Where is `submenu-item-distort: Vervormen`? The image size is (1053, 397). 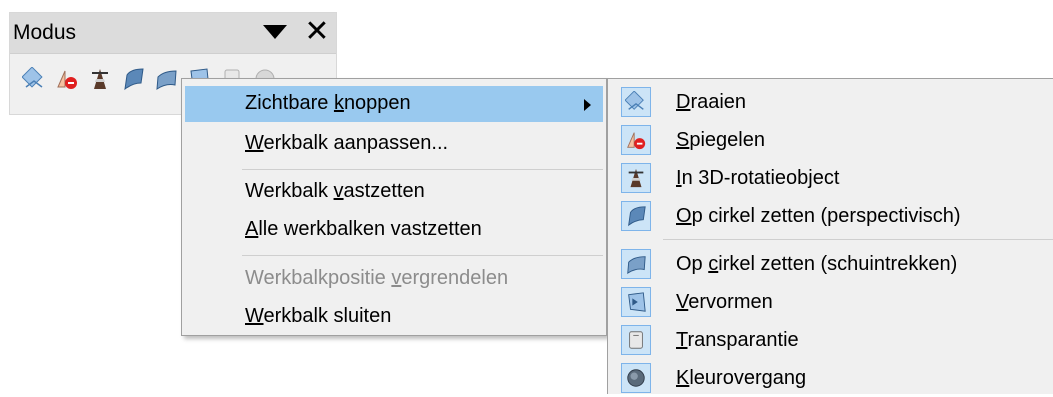
submenu-item-distort: Vervormen is located at coordinates (832, 302).